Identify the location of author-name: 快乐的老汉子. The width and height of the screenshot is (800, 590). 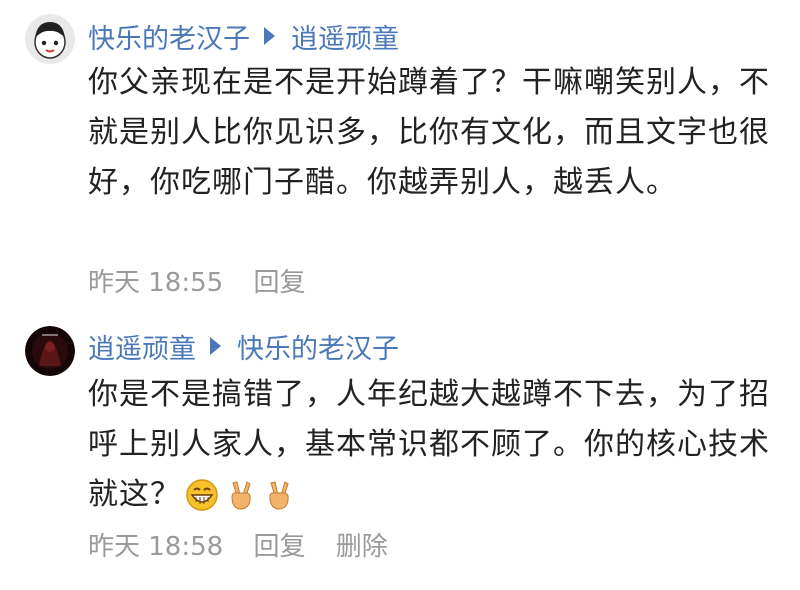
(169, 36).